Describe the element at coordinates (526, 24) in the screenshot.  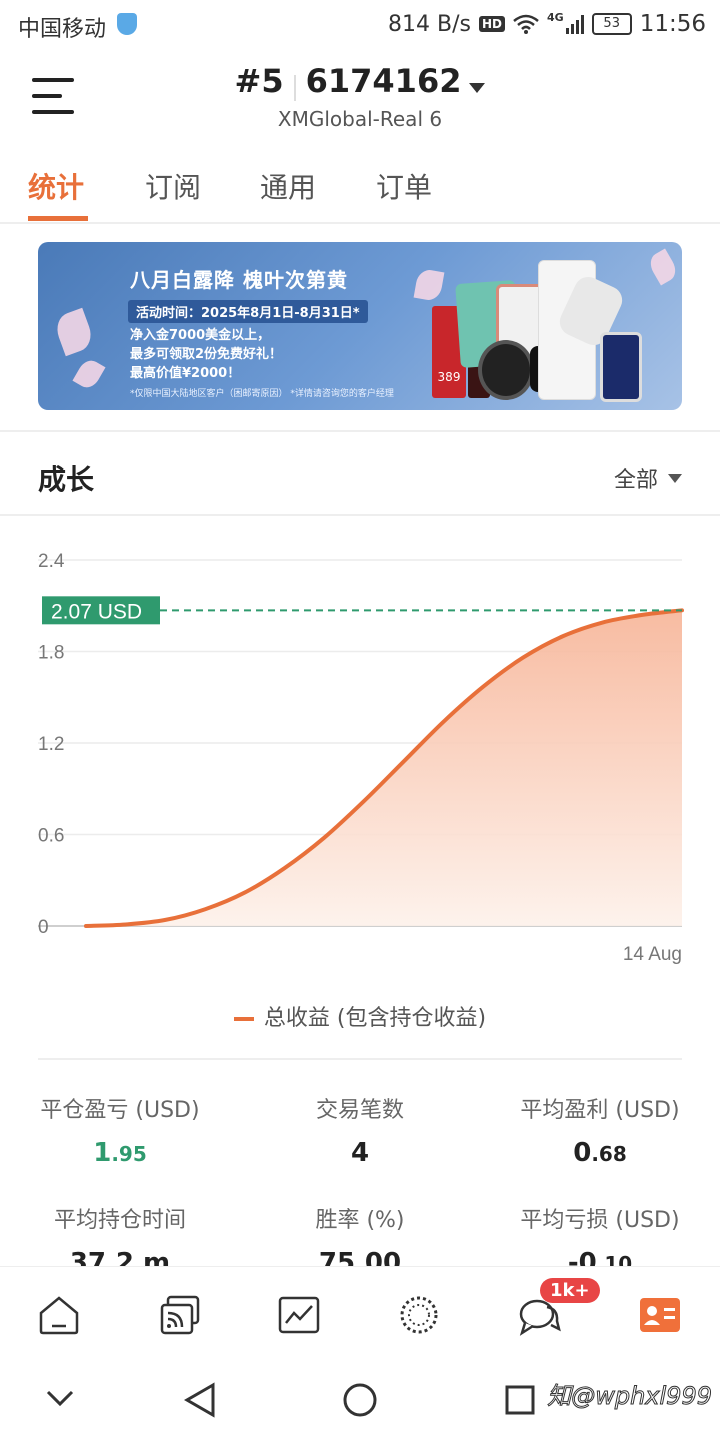
I see `wifi-icon` at that location.